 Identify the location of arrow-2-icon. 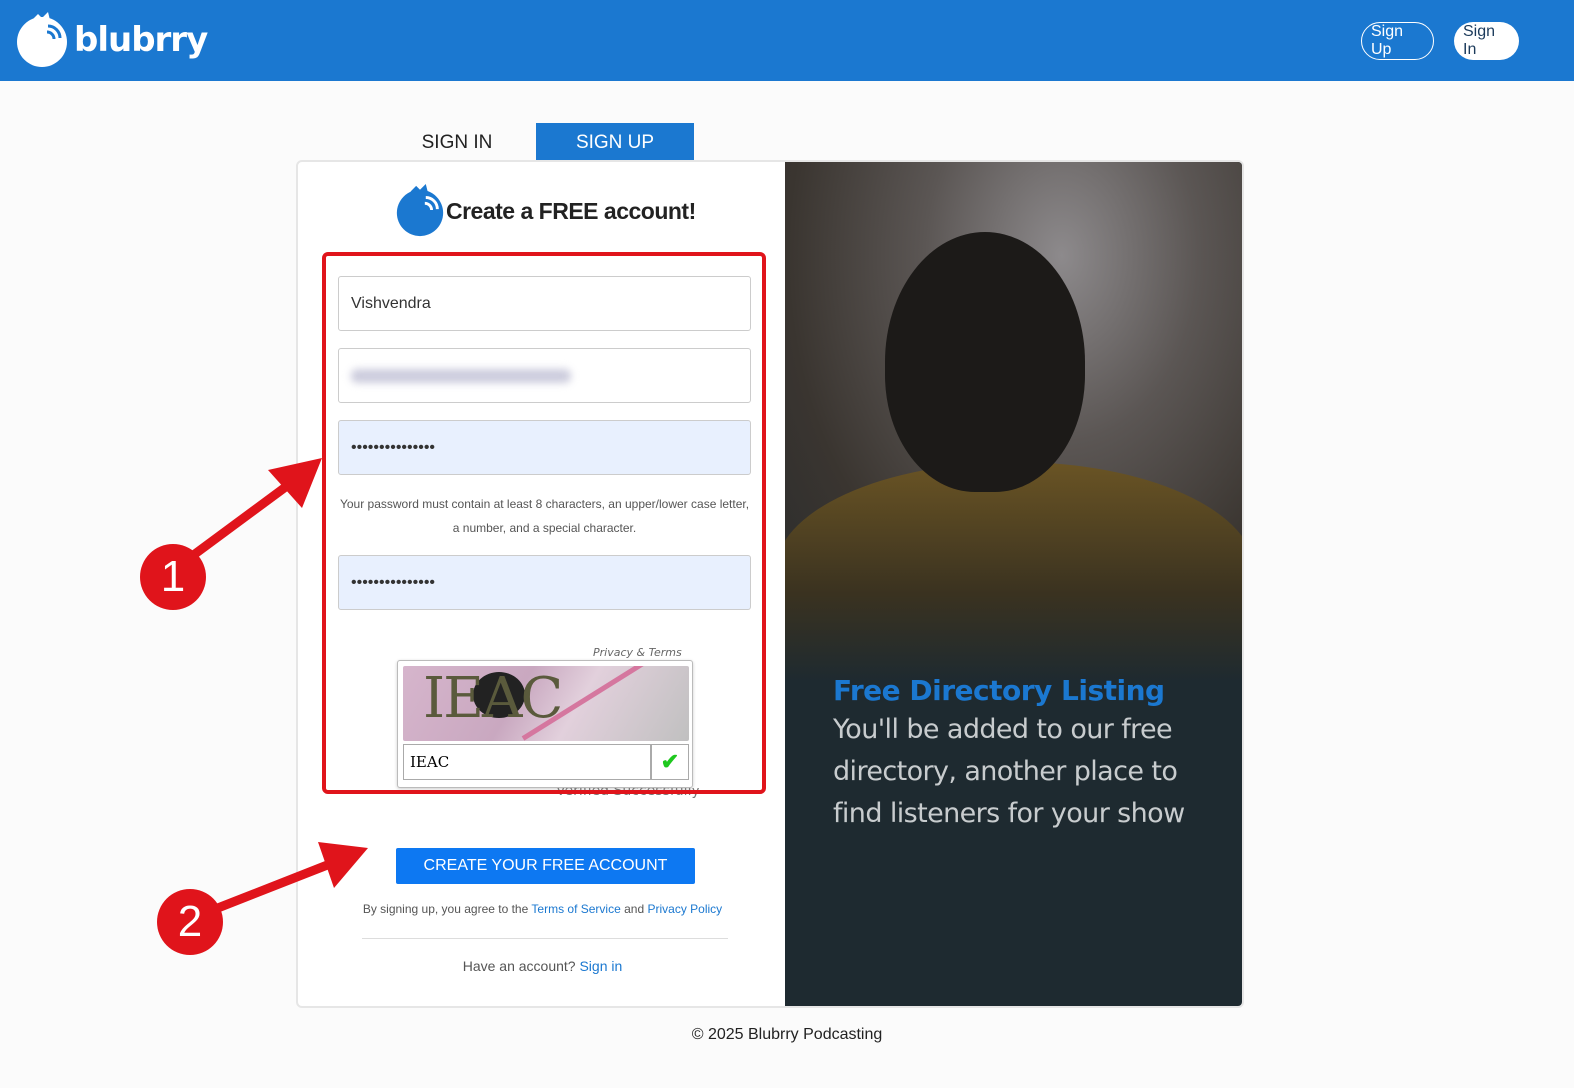
(283, 881).